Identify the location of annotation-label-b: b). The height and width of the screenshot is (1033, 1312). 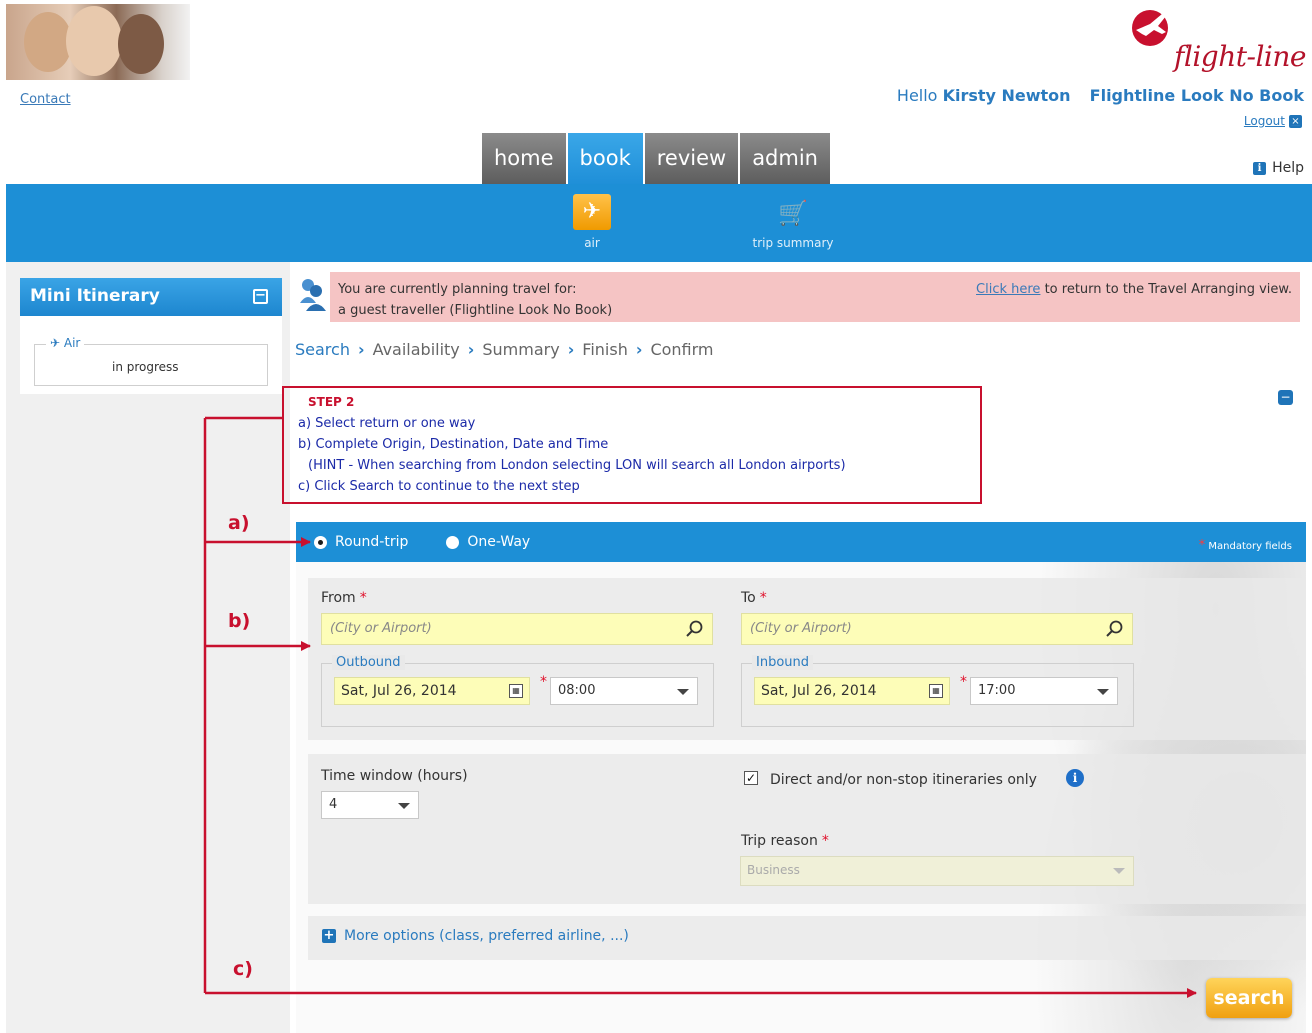
(239, 621).